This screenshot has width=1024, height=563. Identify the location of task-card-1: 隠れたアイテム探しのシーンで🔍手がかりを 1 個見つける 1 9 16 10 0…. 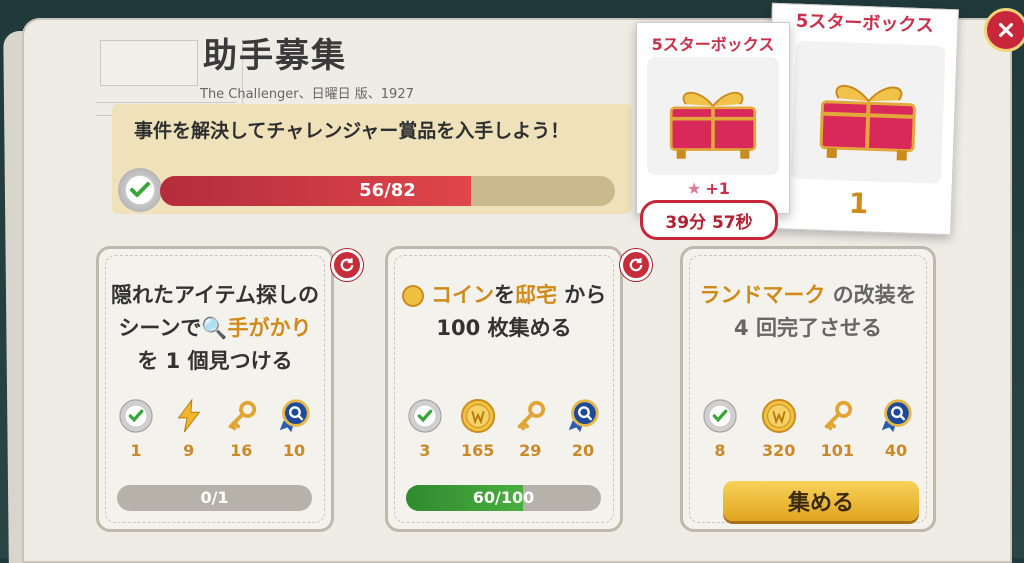
(229, 389).